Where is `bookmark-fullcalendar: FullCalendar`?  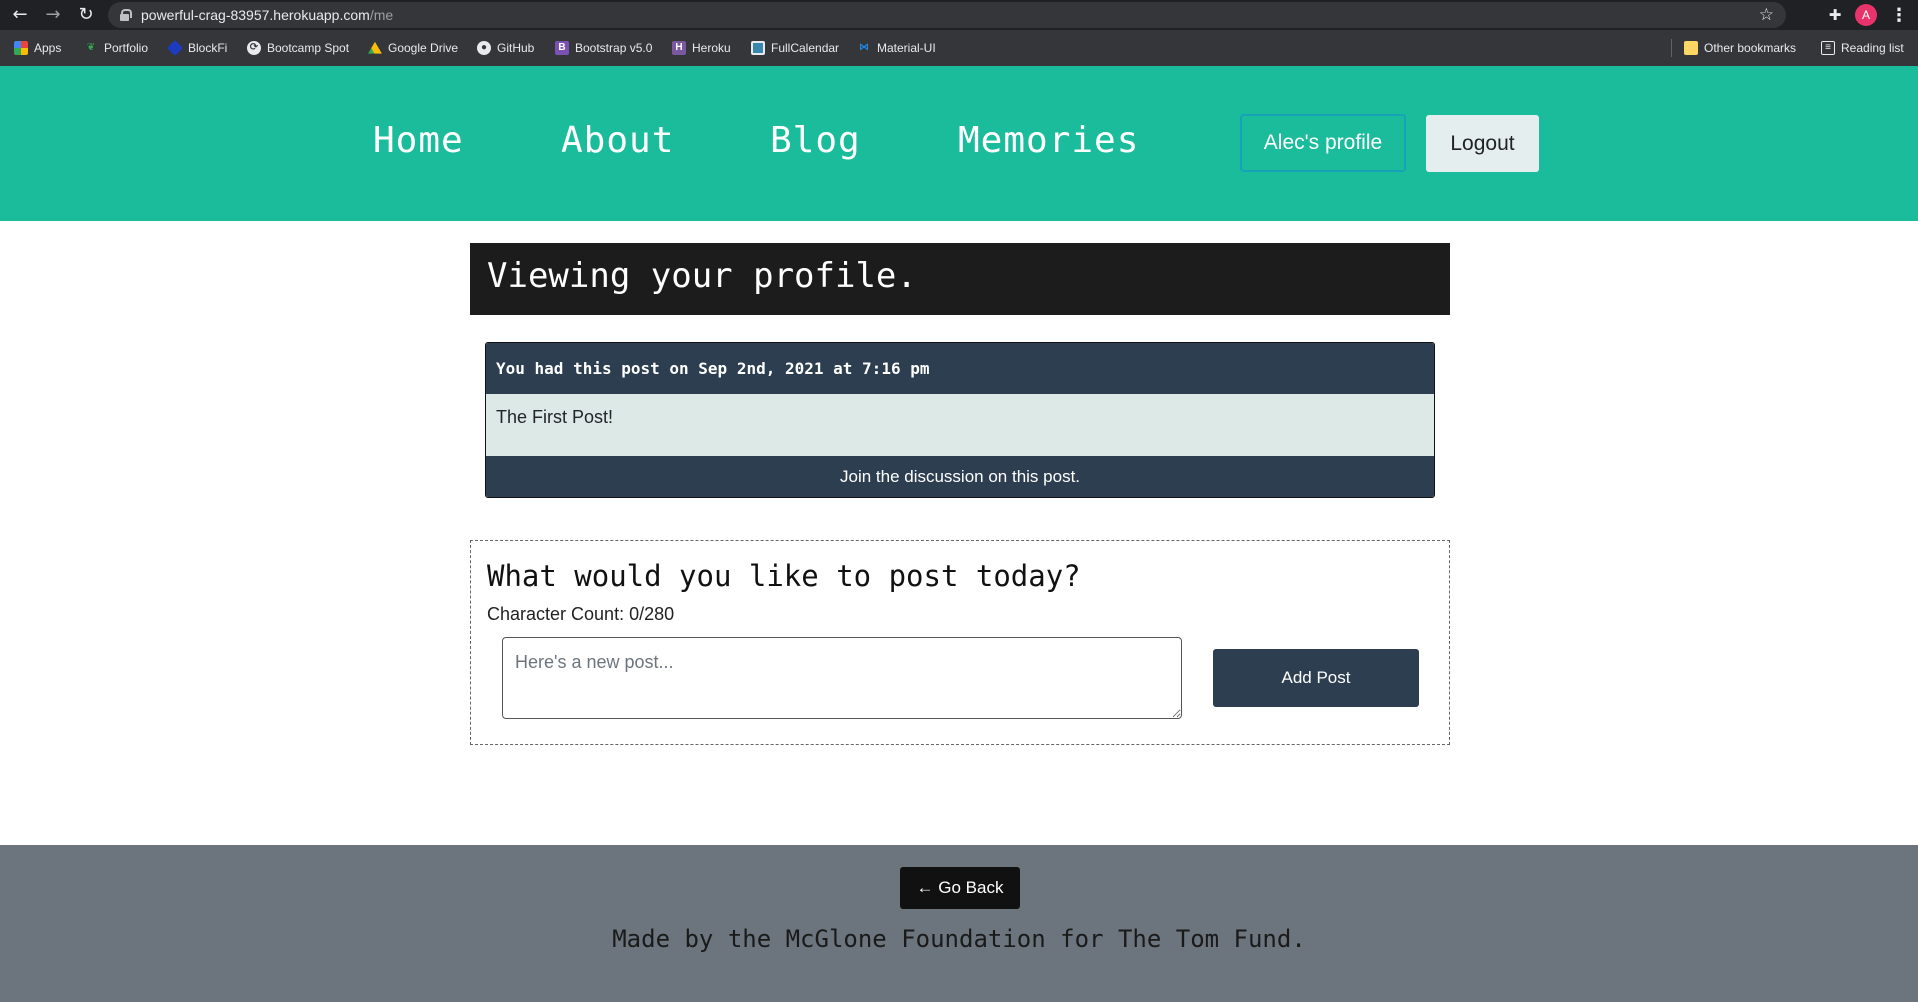 bookmark-fullcalendar: FullCalendar is located at coordinates (795, 48).